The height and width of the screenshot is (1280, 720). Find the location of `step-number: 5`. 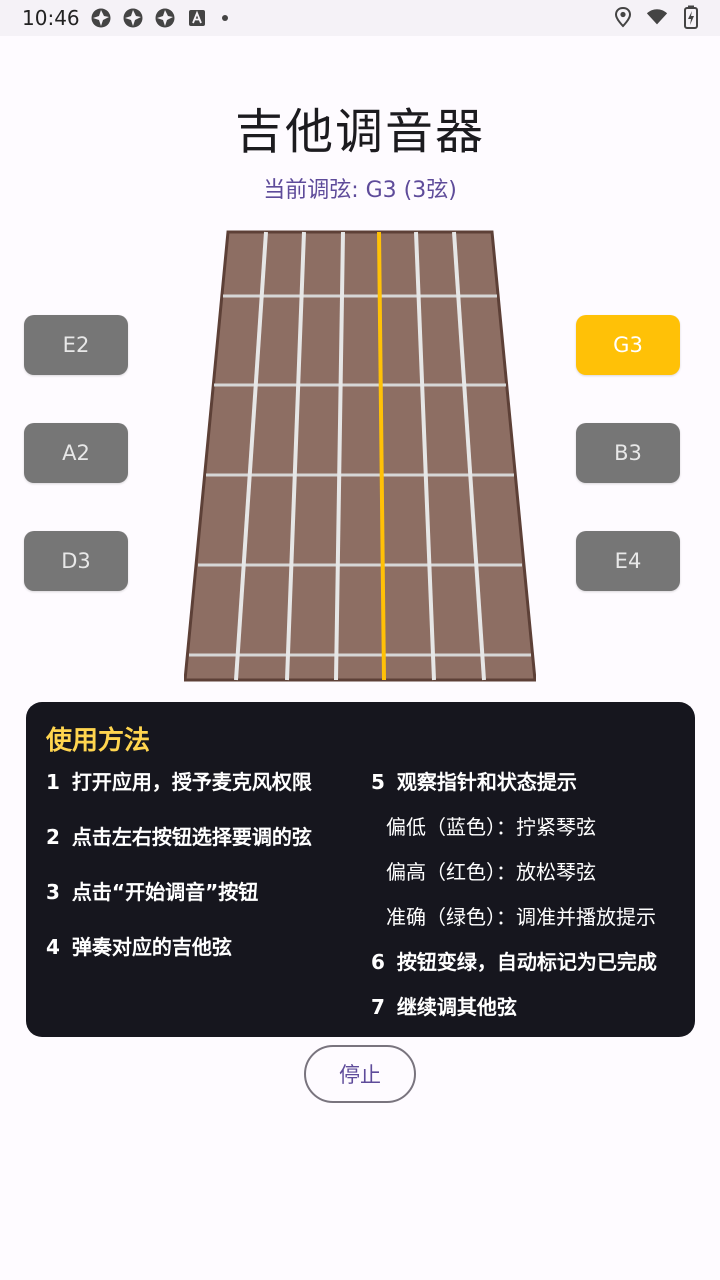

step-number: 5 is located at coordinates (378, 782).